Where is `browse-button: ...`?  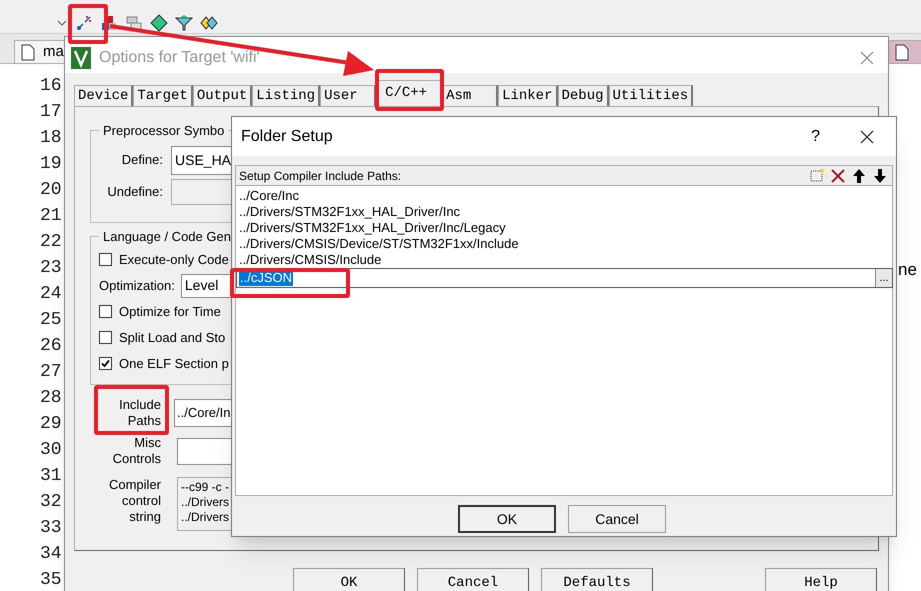
browse-button: ... is located at coordinates (883, 278).